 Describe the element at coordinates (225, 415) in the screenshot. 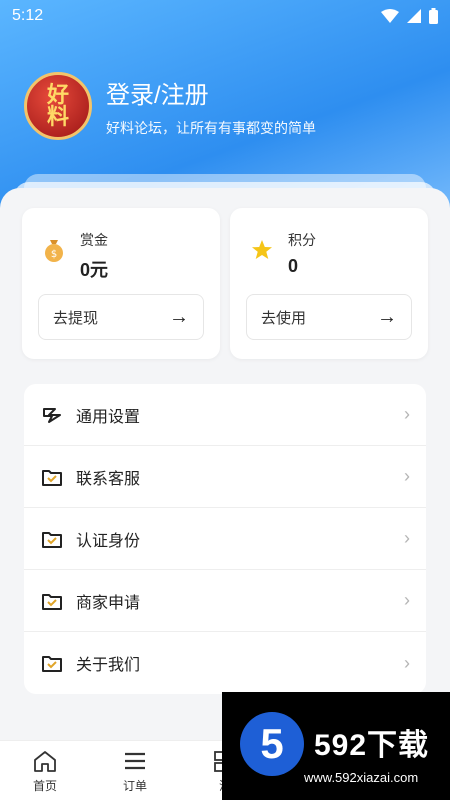

I see `menu-item-general-settings: 通用设置 ›` at that location.